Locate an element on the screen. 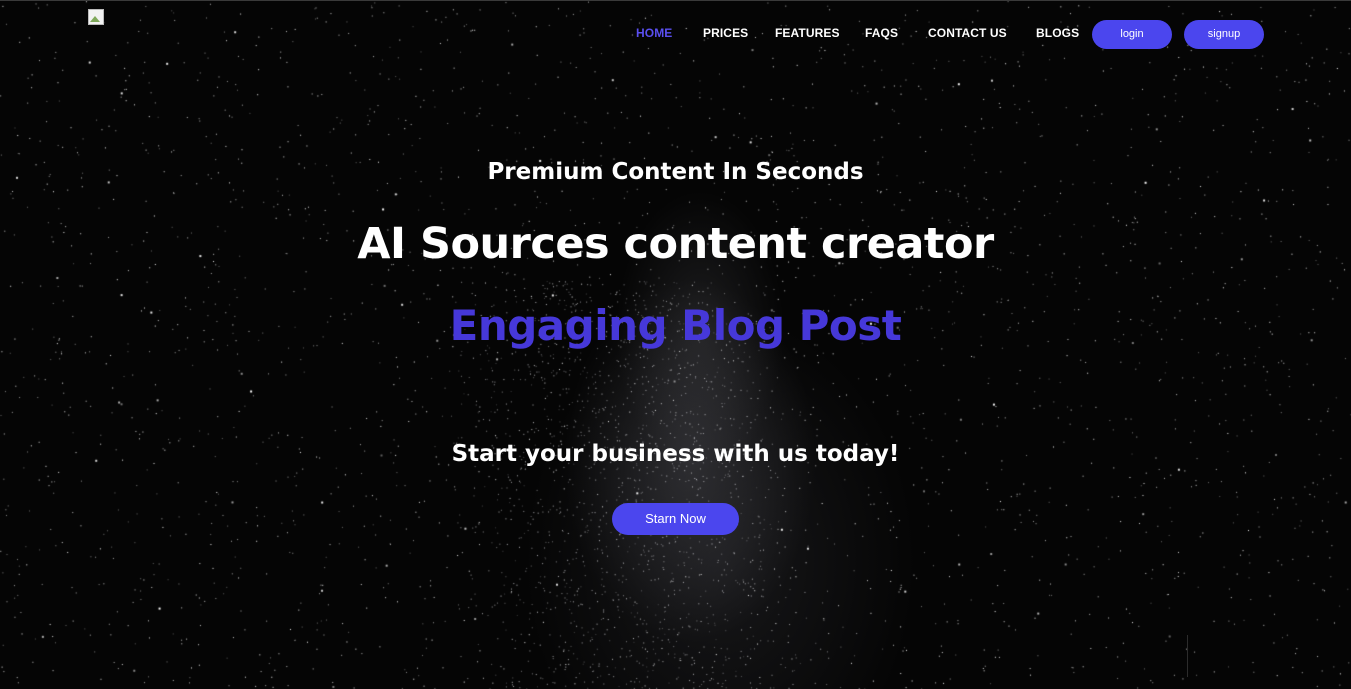 The width and height of the screenshot is (1351, 689). nav-blogs: BLOGS is located at coordinates (1057, 33).